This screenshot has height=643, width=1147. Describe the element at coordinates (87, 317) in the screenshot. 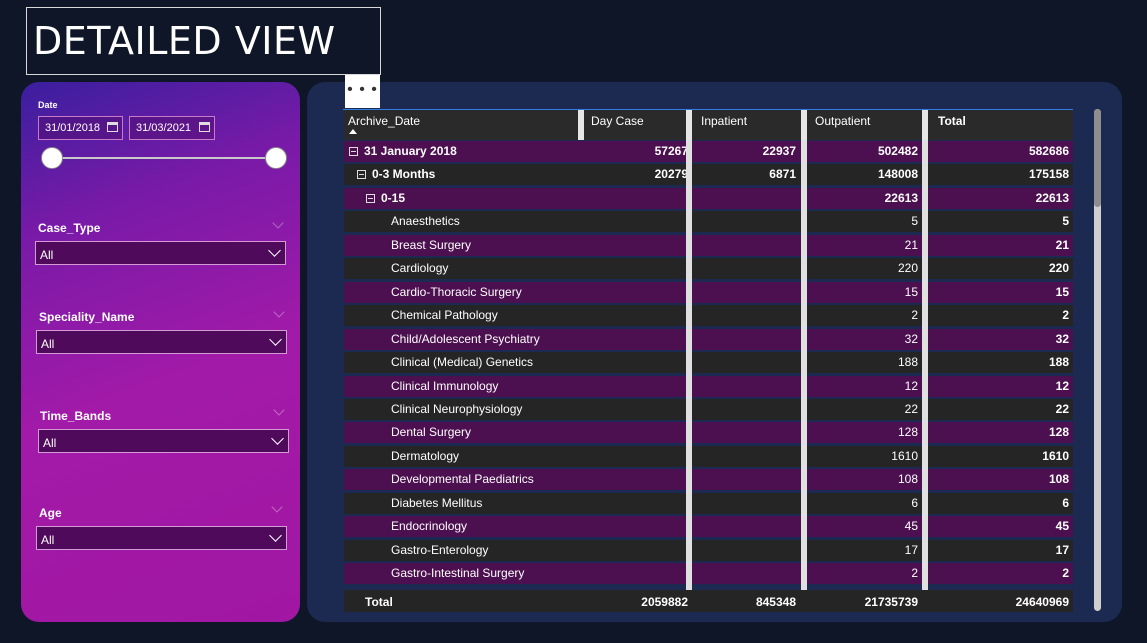

I see `speciality-name-label: Speciality_Name` at that location.